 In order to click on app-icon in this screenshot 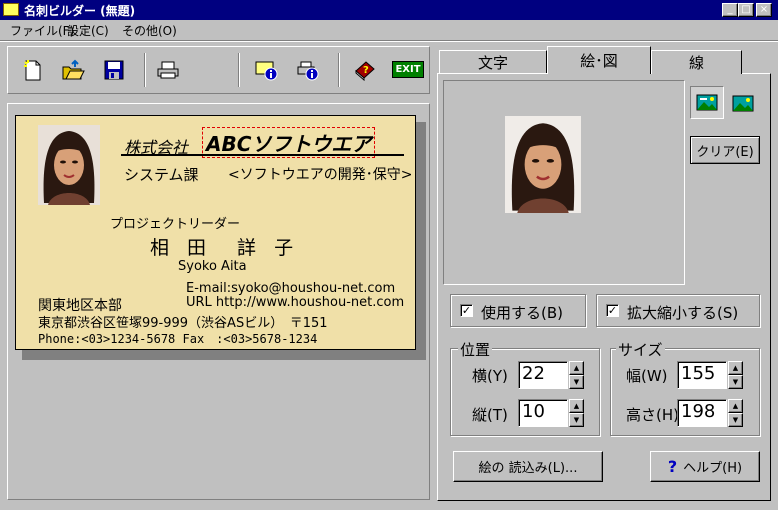, I will do `click(11, 9)`.